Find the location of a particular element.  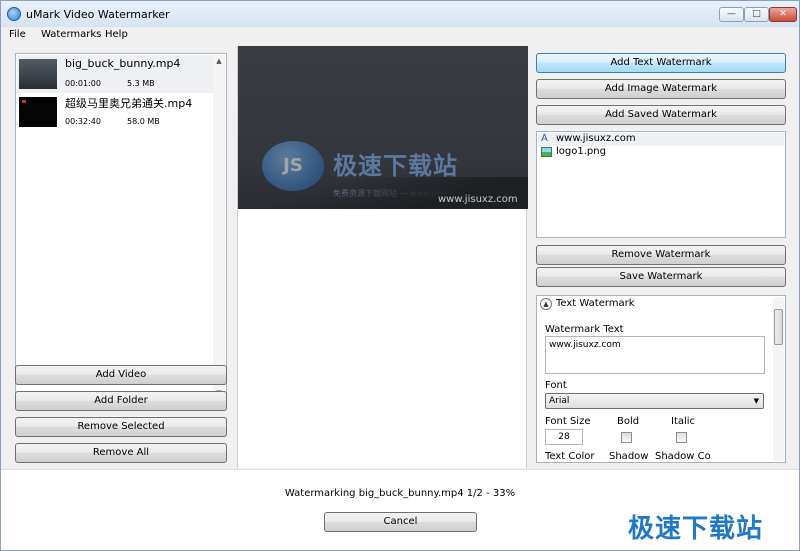

remove-selected-button: Remove Selected is located at coordinates (121, 427).